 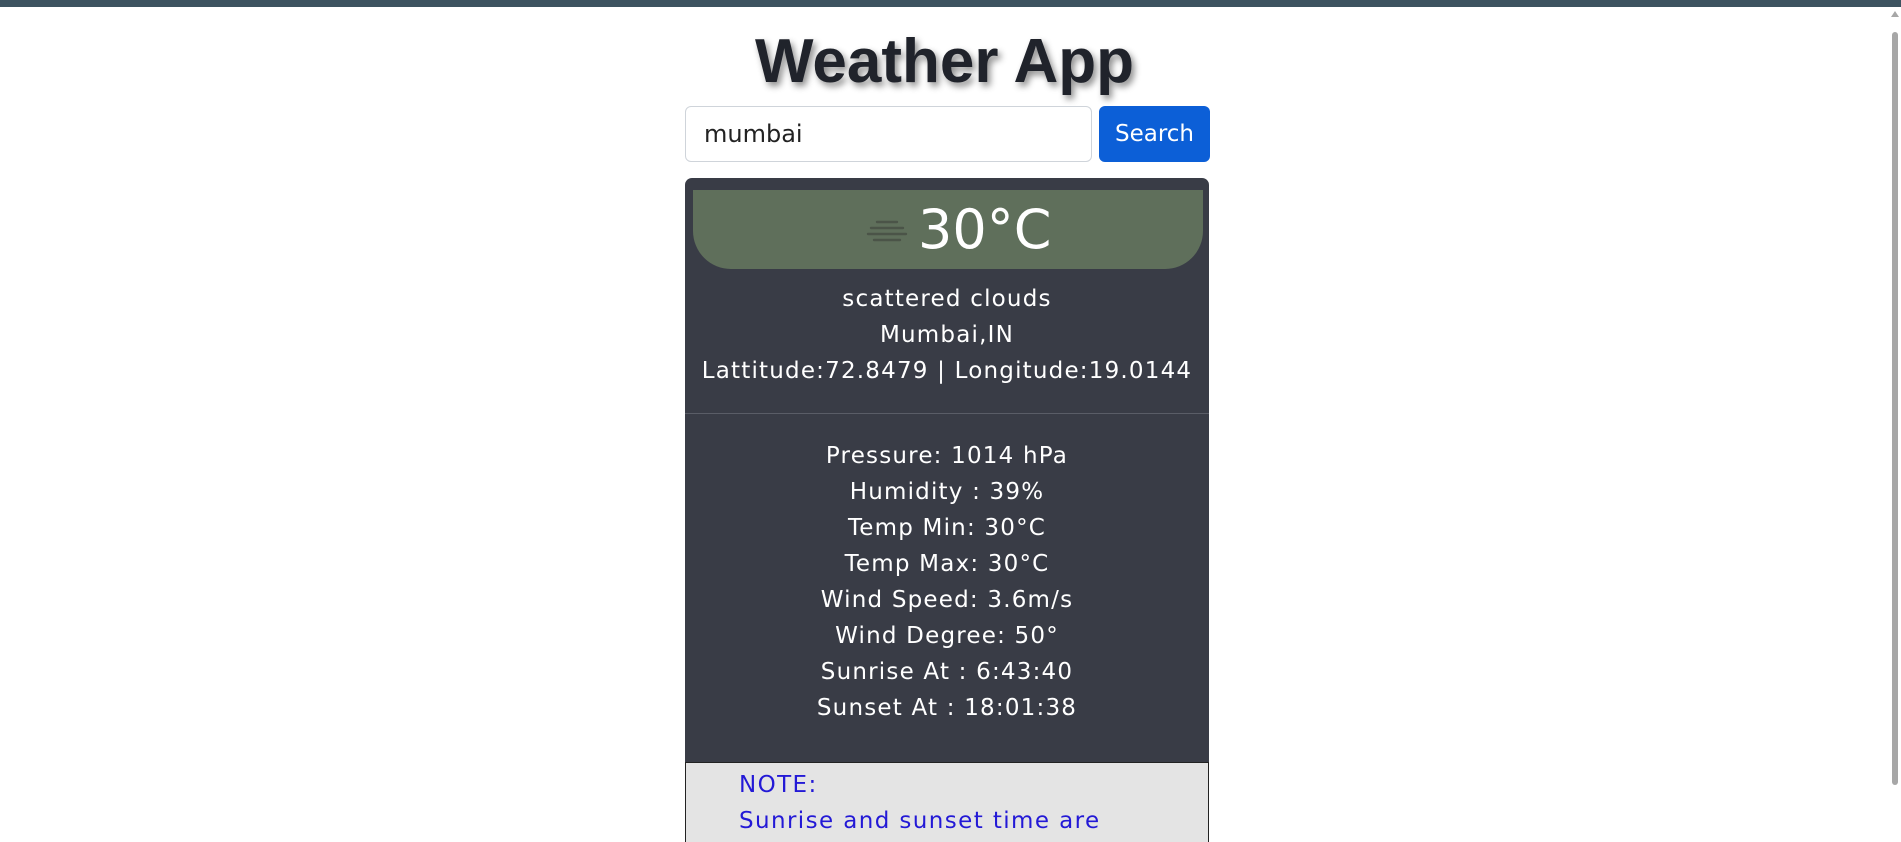 I want to click on location-name: Mumbai,IN, so click(x=946, y=335).